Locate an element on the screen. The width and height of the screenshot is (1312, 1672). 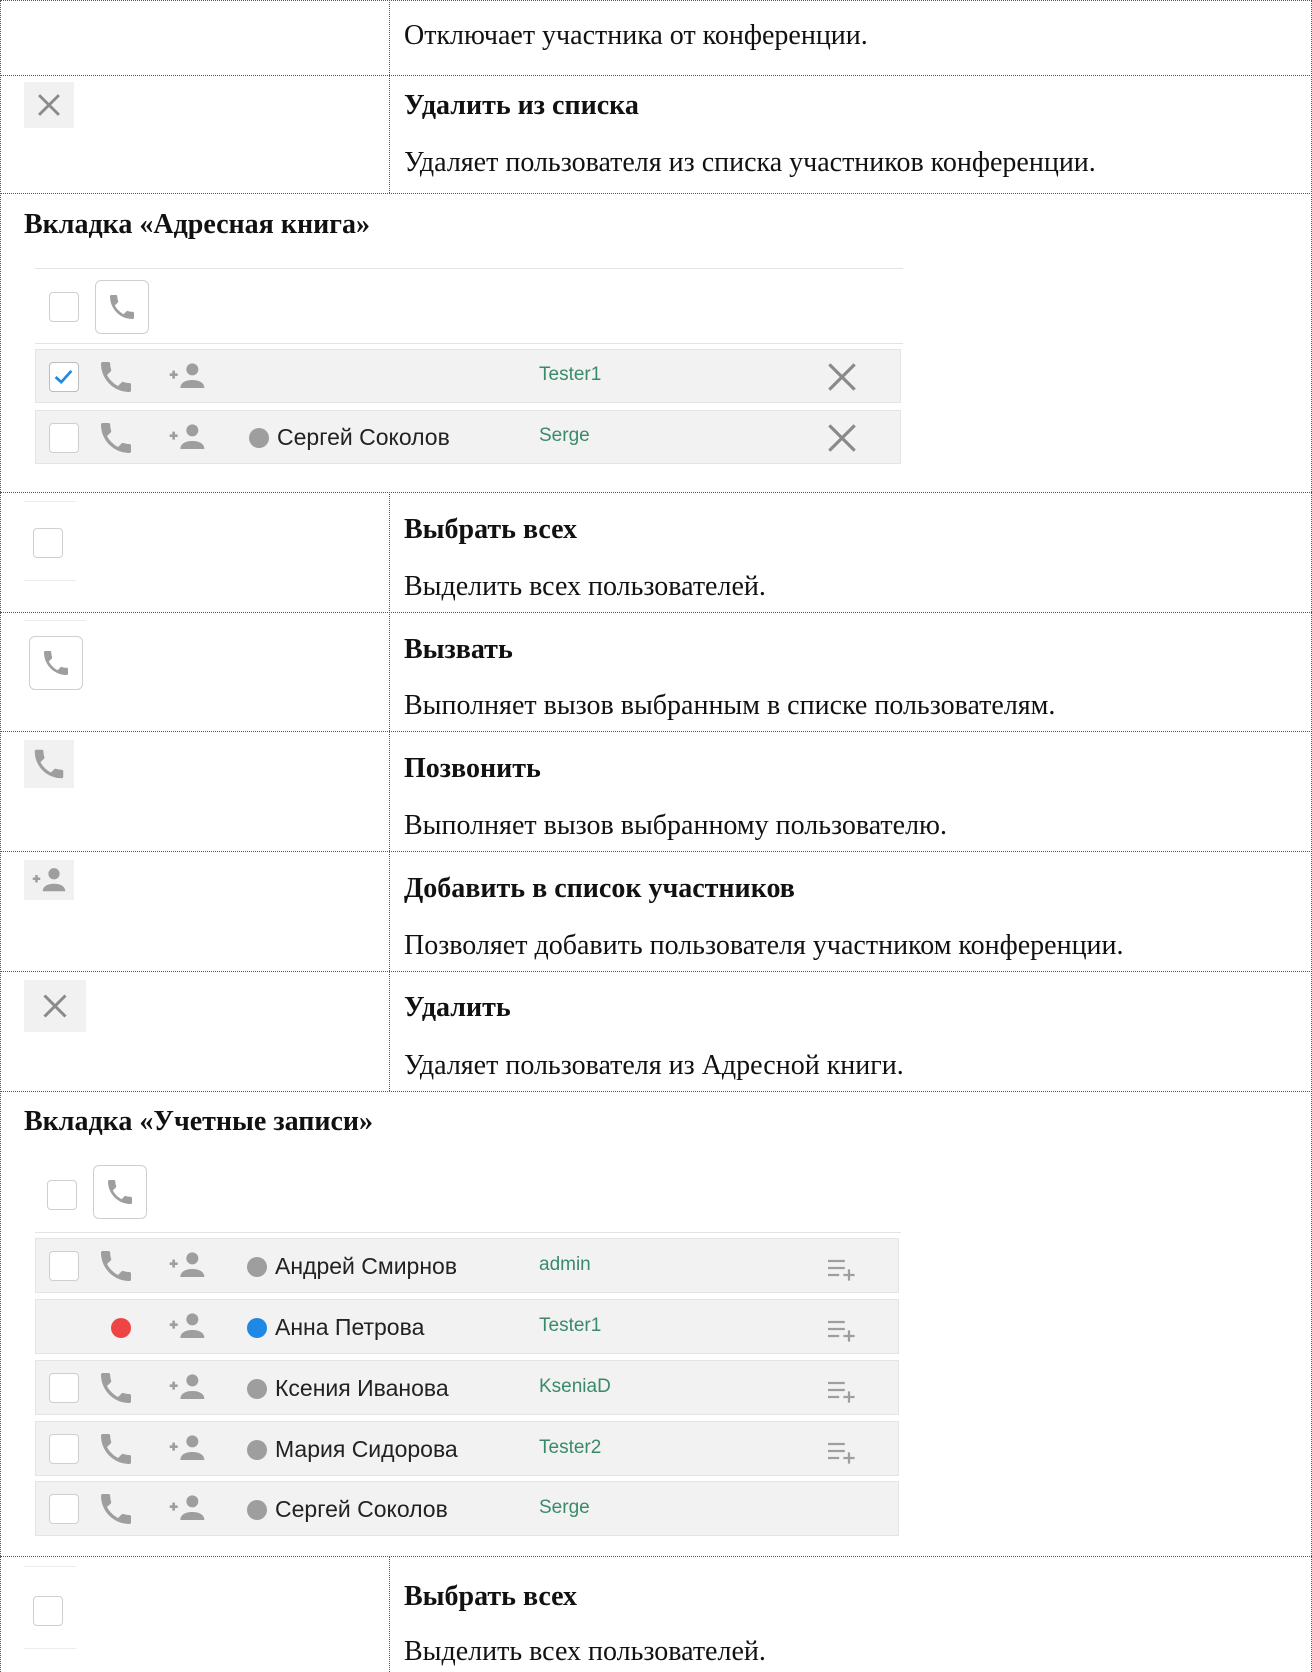
row-description: Удаляет пользователя из Адресной книги. is located at coordinates (654, 1065).